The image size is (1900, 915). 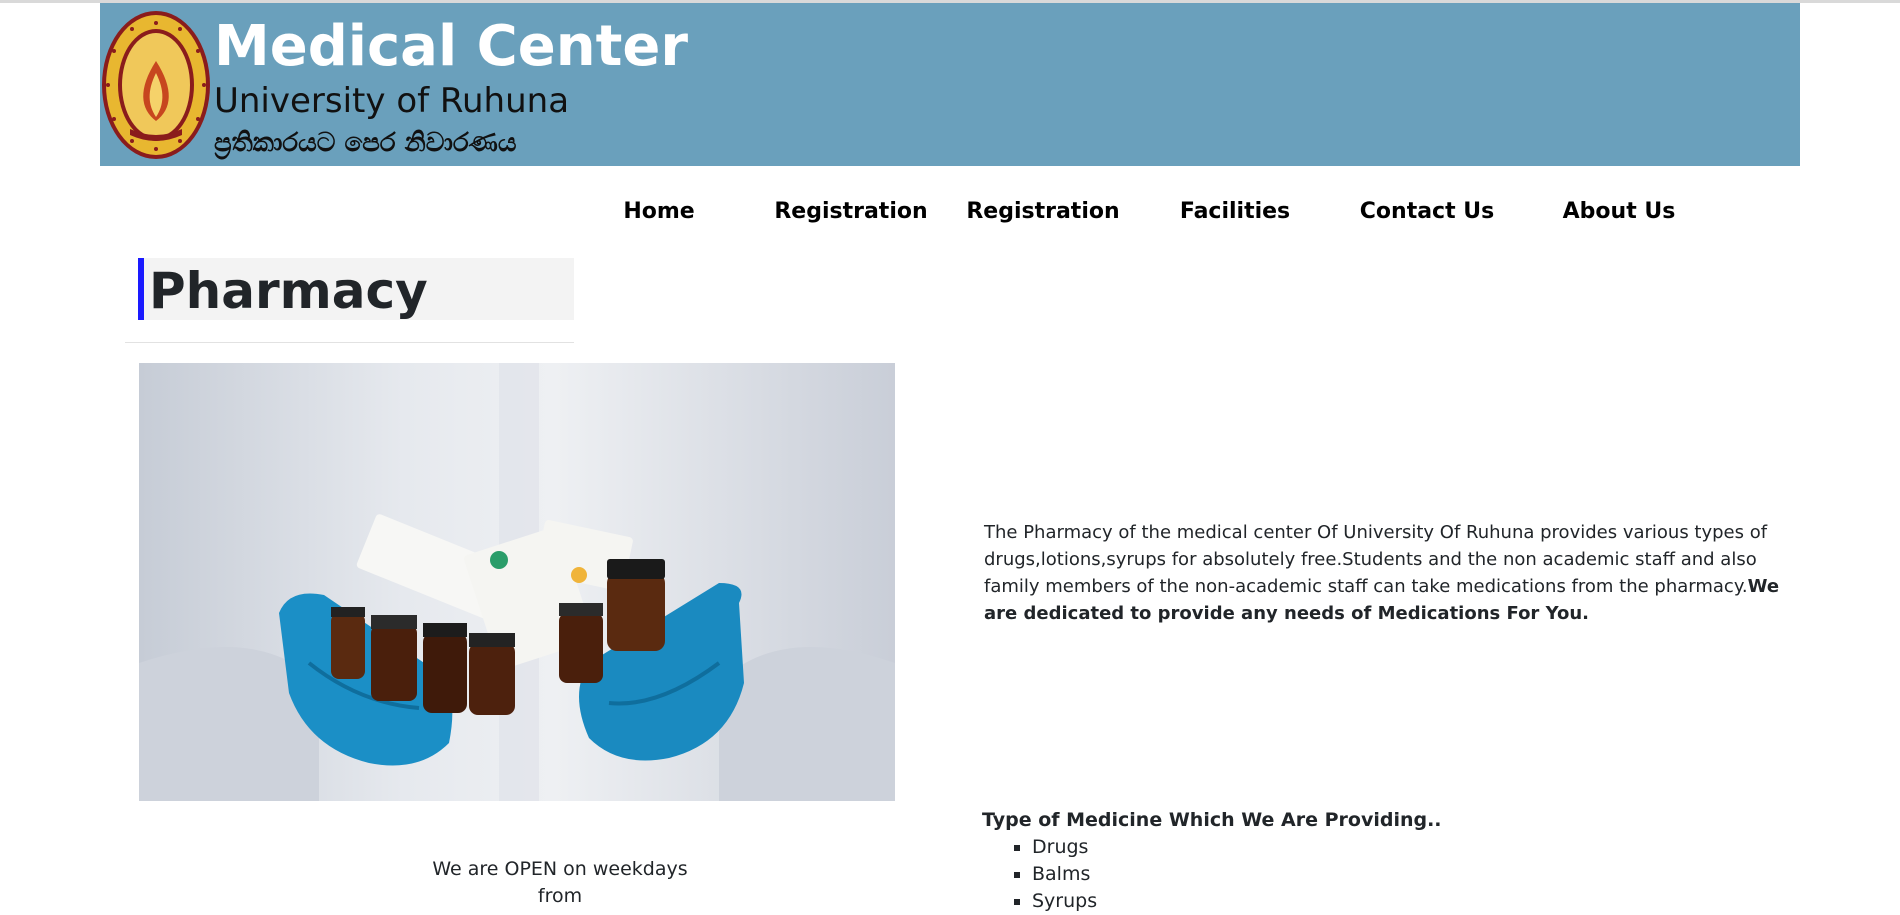 I want to click on medicine-types-list: Drugs Balms Syrups, so click(x=1039, y=874).